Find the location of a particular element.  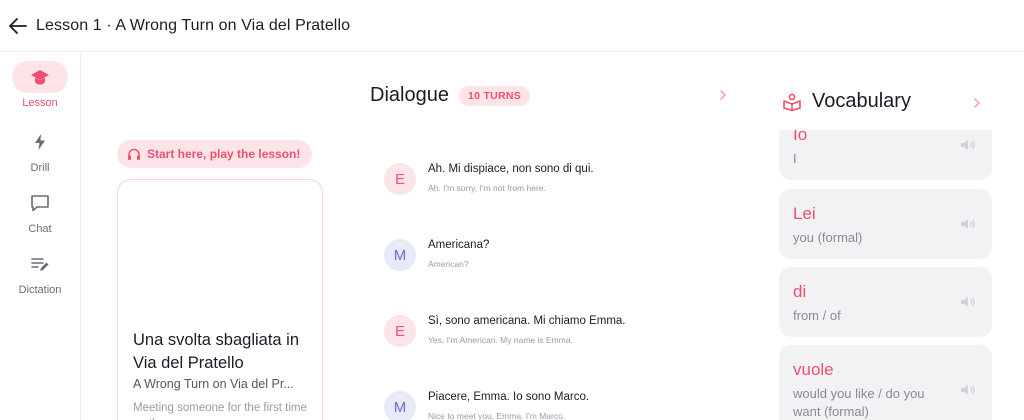

vocab-word: Lei is located at coordinates (804, 213).